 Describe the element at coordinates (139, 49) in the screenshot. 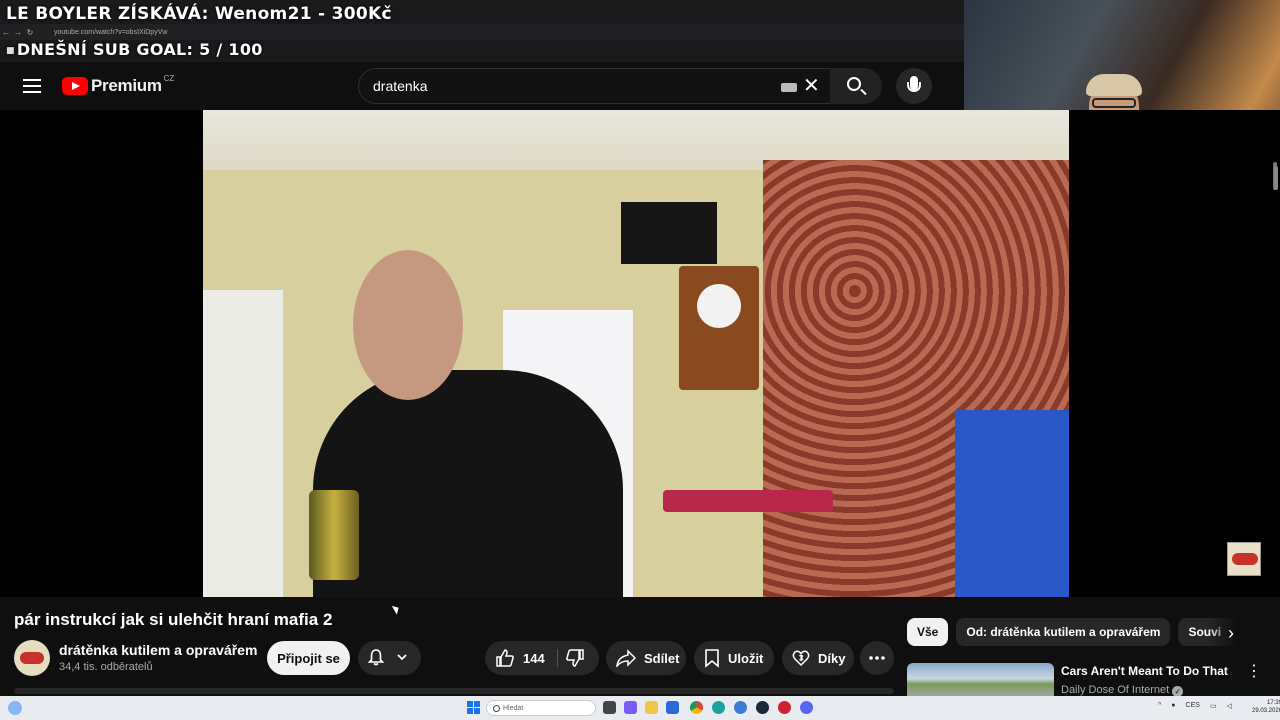

I see `overlay-goal-text: DNEŠNÍ SUB GOAL: 5 / 100` at that location.